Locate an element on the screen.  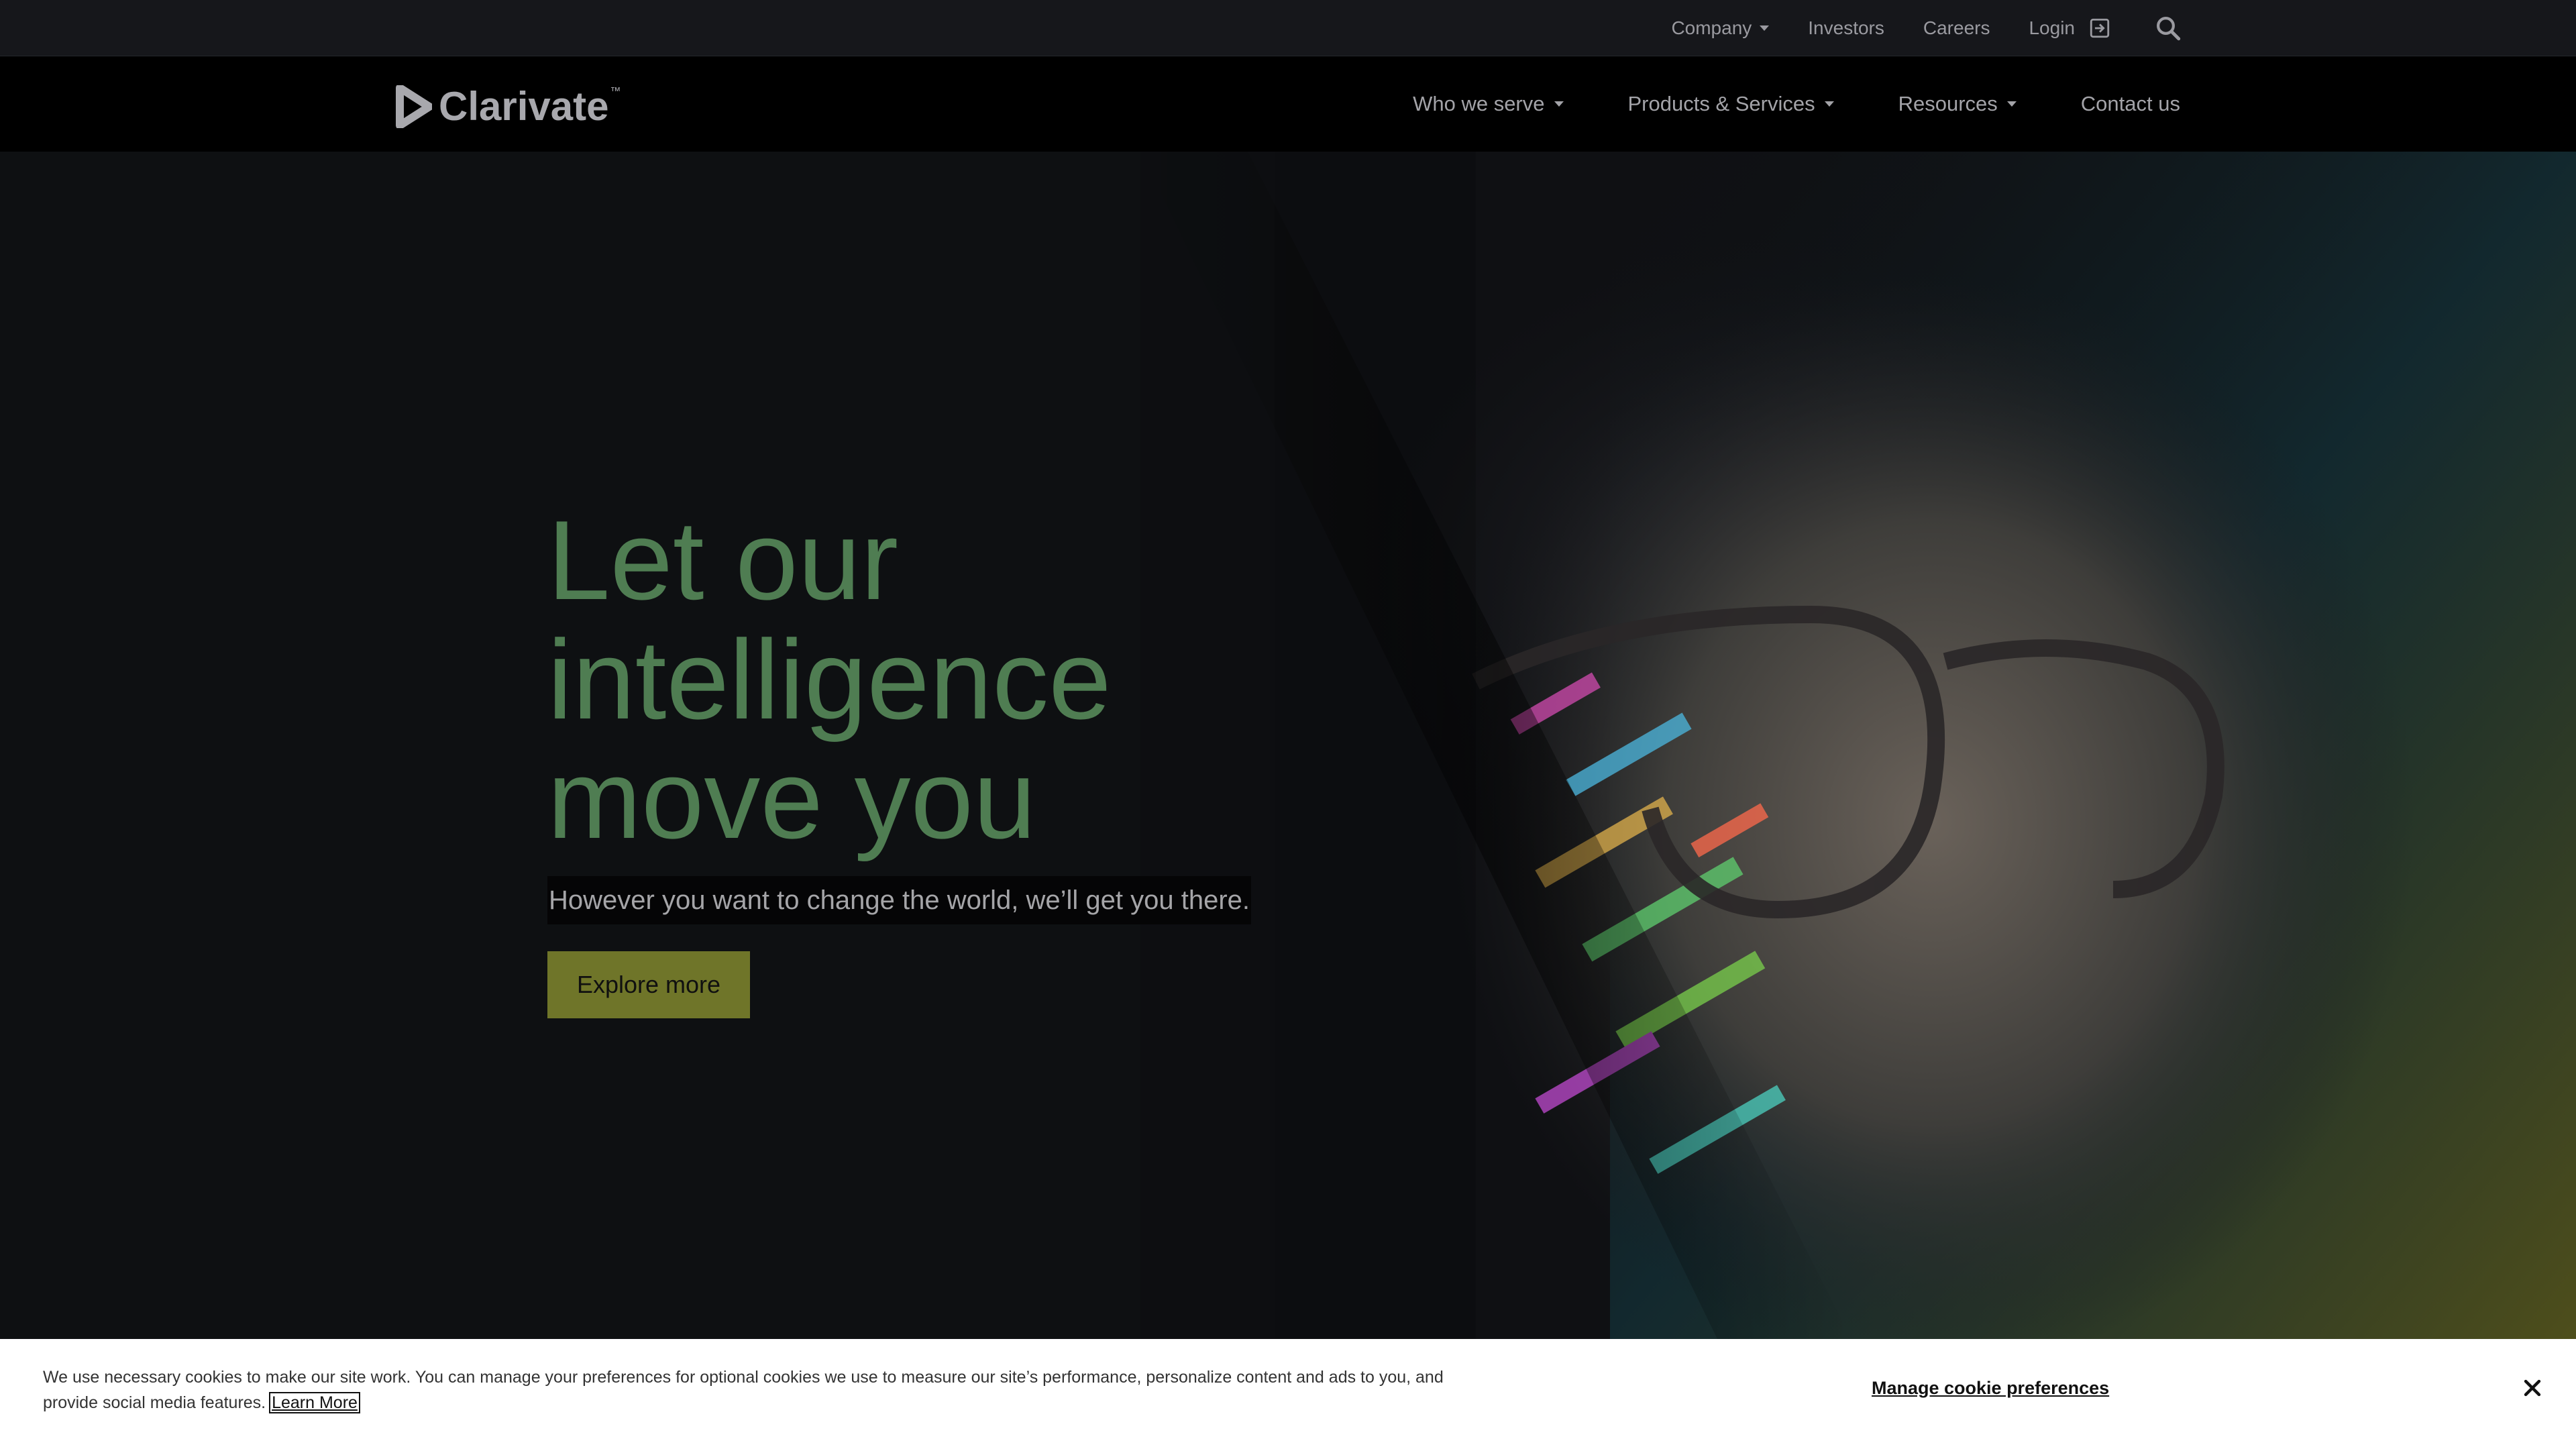
nav-contact-us-label: Contact us is located at coordinates (2130, 103).